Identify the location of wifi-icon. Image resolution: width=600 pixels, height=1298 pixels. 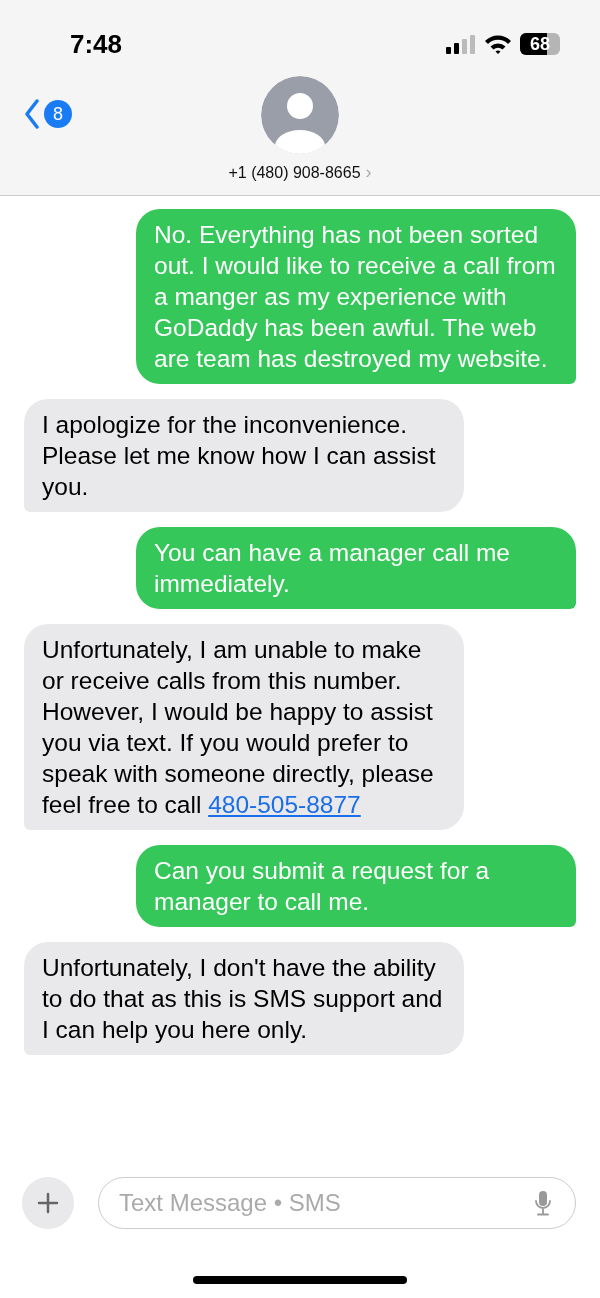
(498, 44).